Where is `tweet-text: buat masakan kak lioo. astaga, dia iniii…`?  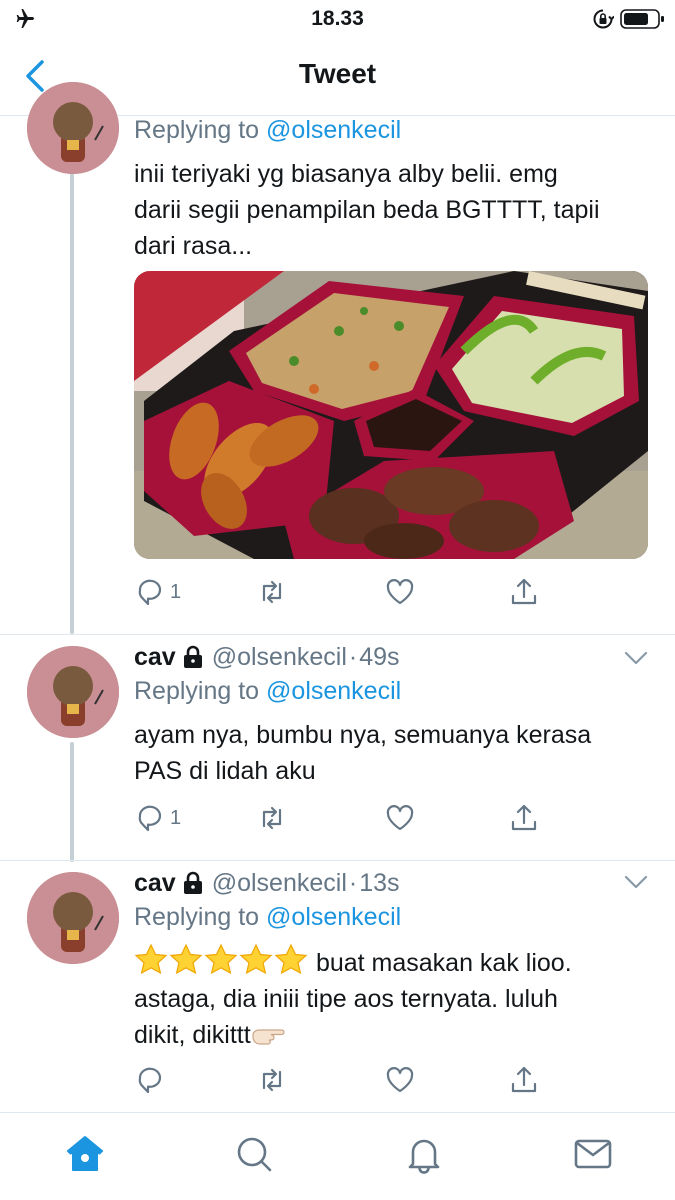 tweet-text: buat masakan kak lioo. astaga, dia iniii… is located at coordinates (394, 998).